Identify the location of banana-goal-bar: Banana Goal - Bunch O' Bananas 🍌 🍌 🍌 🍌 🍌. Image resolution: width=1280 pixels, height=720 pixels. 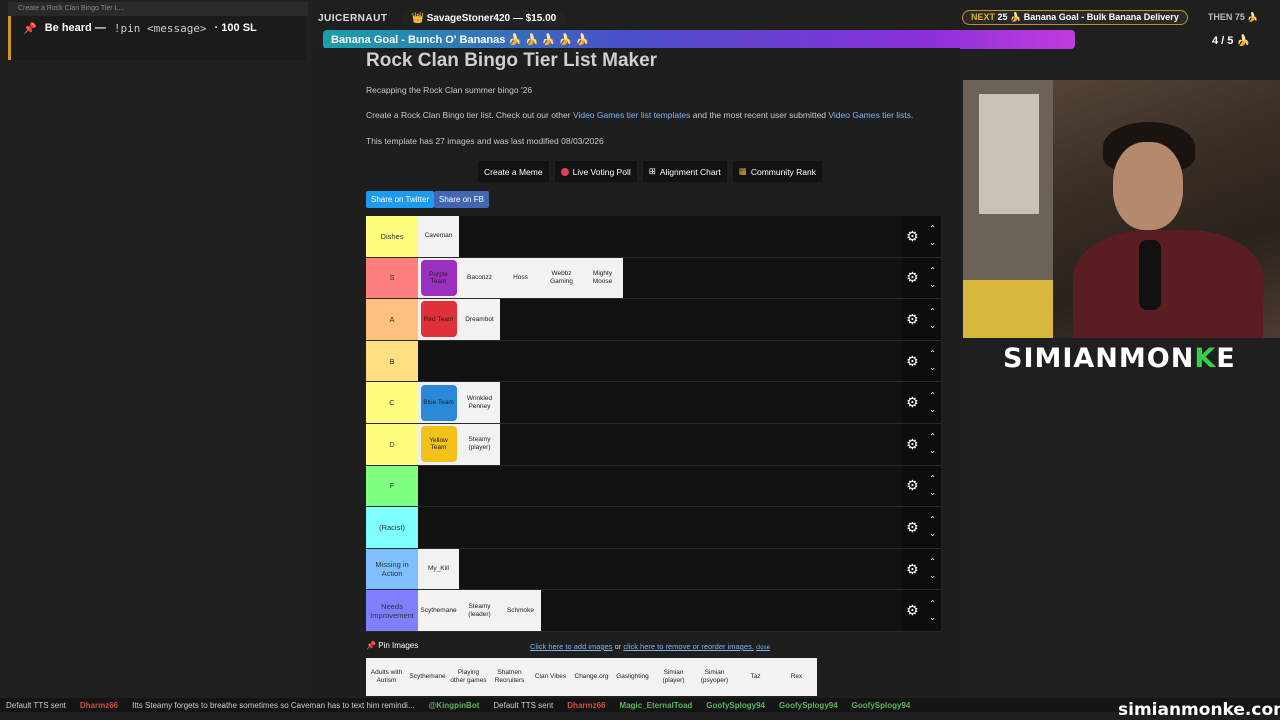
(699, 39).